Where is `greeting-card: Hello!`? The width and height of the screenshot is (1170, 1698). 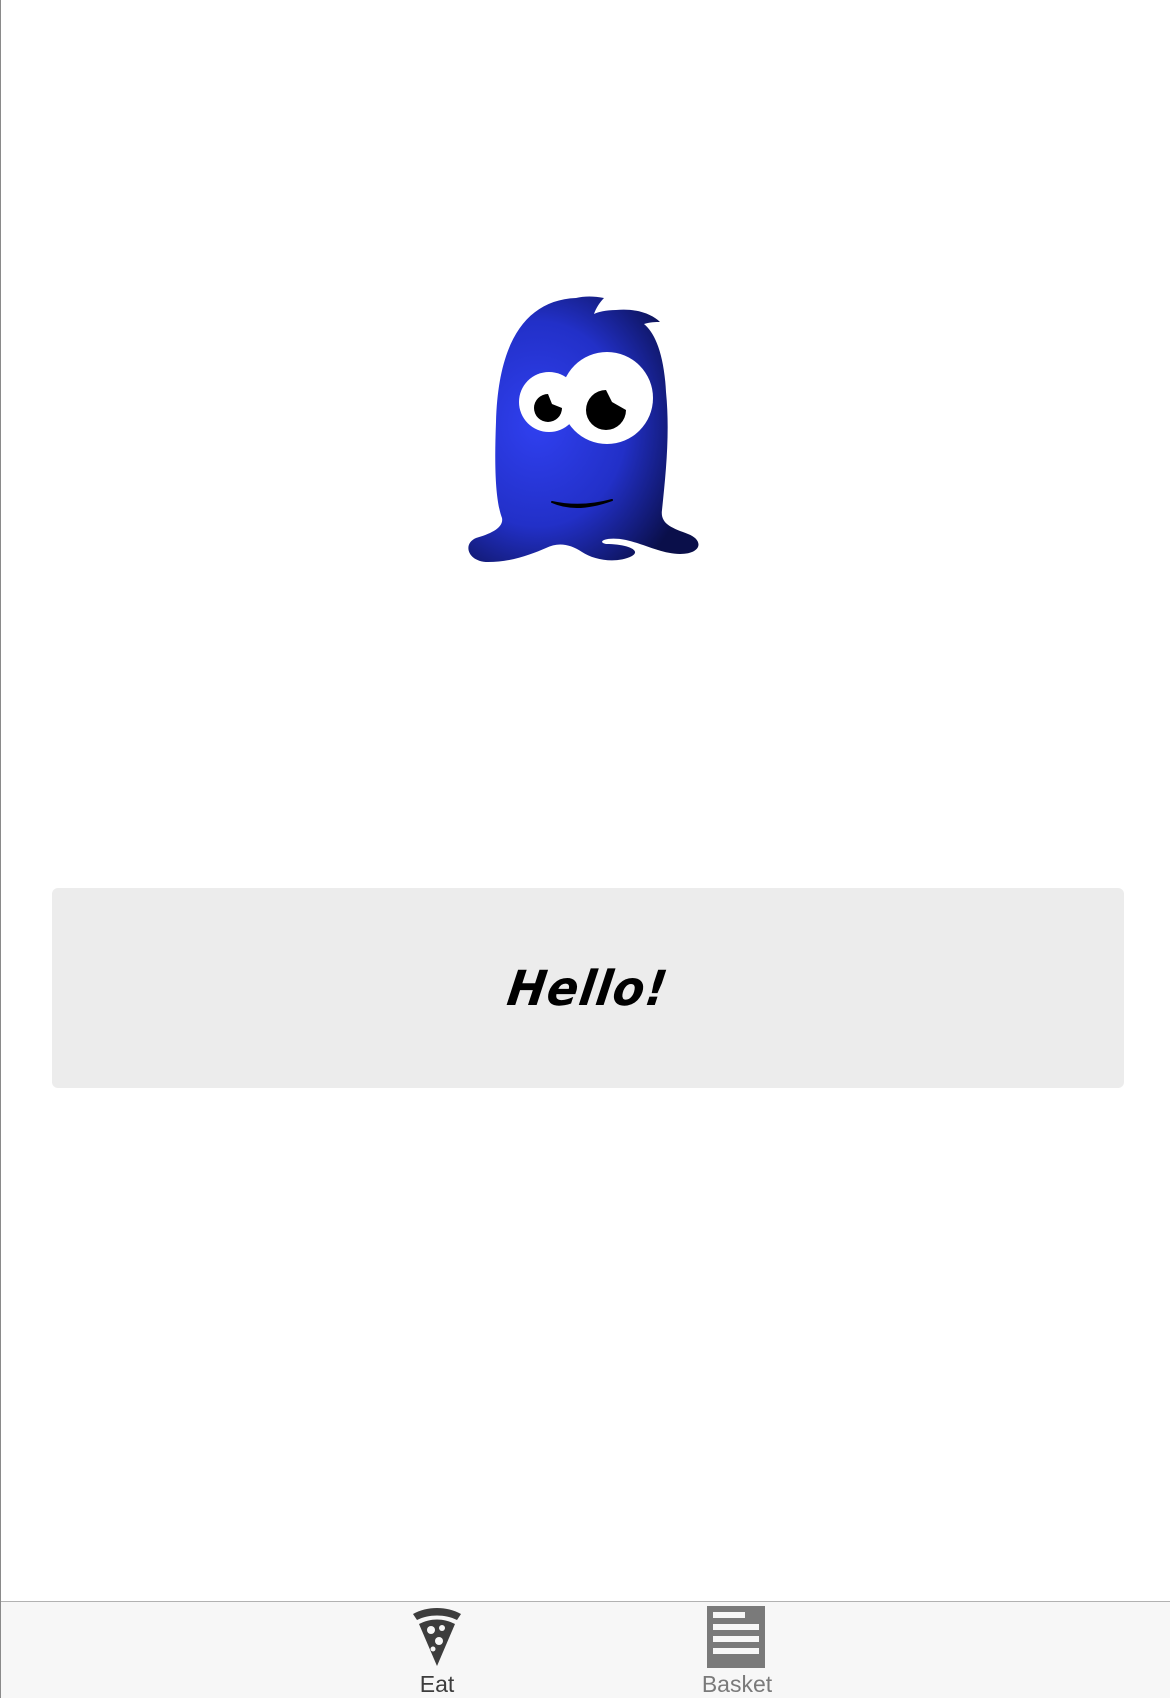
greeting-card: Hello! is located at coordinates (588, 988).